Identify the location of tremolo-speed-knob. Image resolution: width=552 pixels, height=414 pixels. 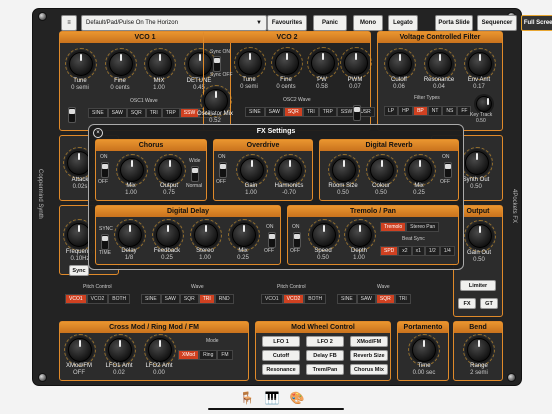
(324, 235).